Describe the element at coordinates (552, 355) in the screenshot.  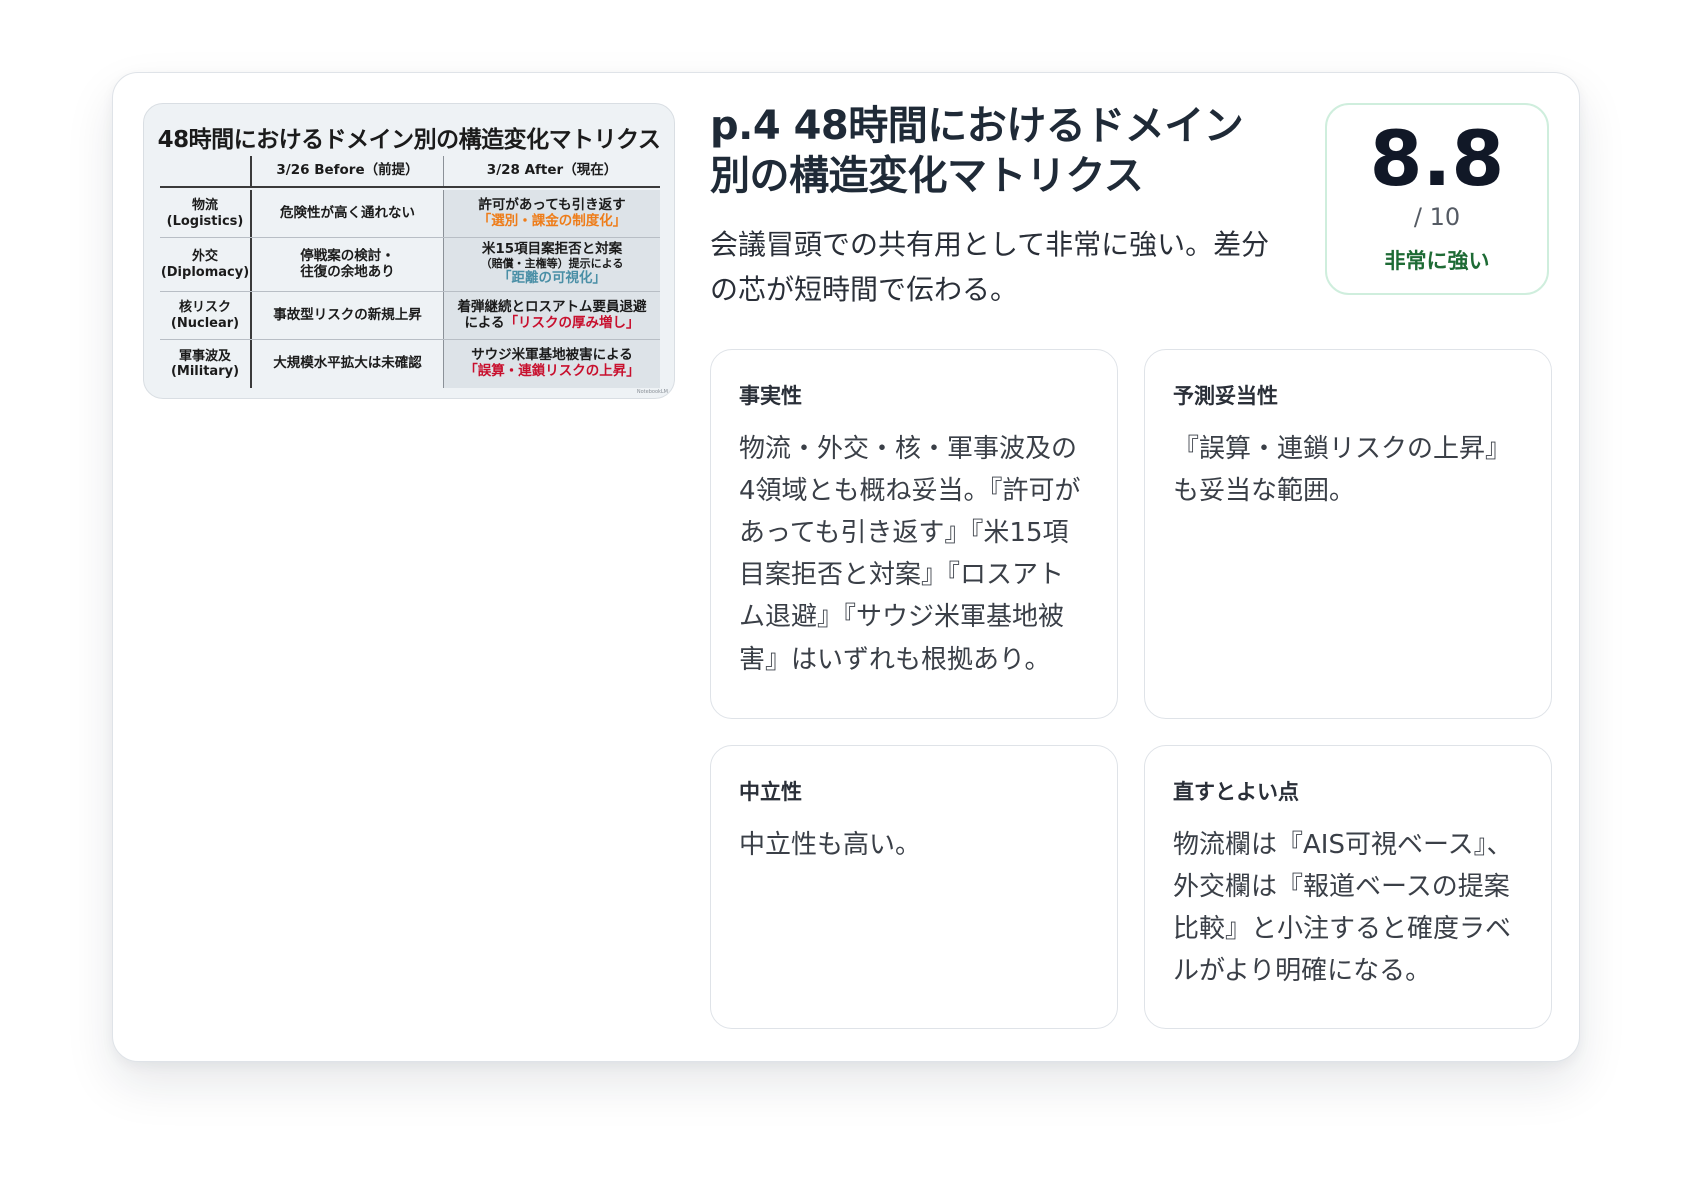
I see `after-text: サウジ米軍基地被害による` at that location.